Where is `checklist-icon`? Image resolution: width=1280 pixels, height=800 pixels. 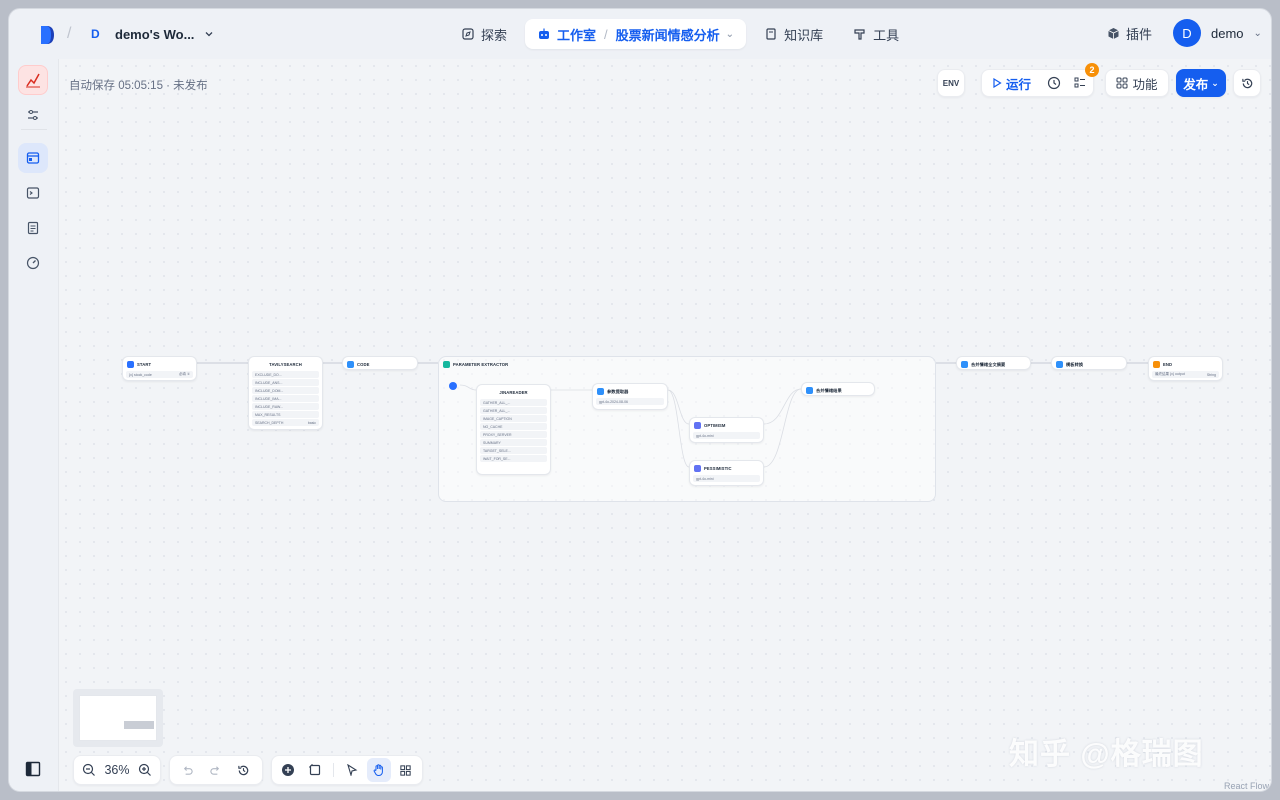
checklist-icon is located at coordinates (1080, 82).